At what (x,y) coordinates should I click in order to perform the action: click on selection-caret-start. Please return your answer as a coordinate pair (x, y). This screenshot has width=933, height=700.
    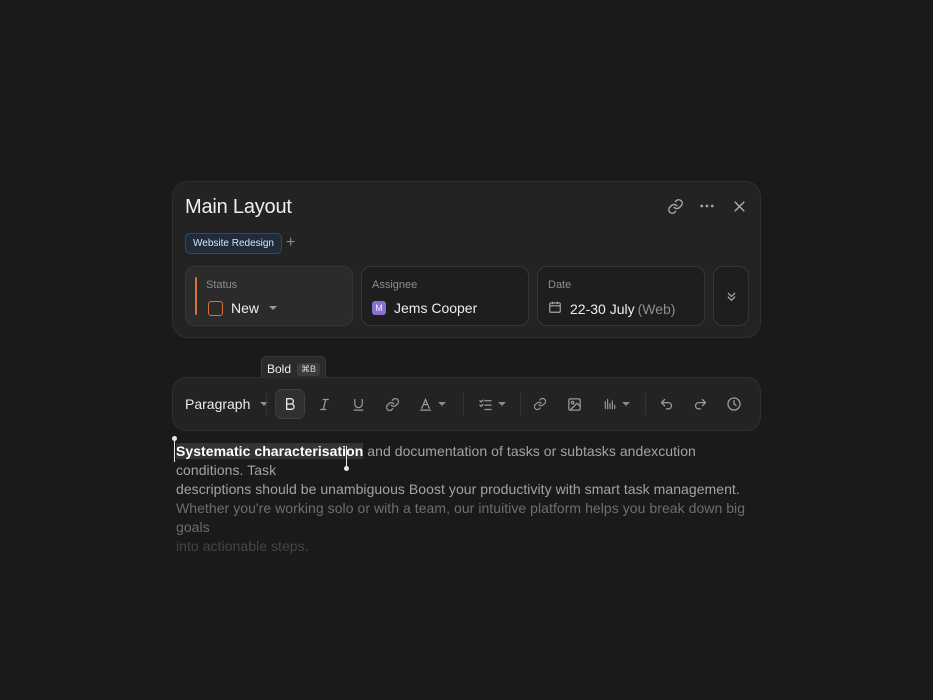
    Looking at the image, I should click on (174, 451).